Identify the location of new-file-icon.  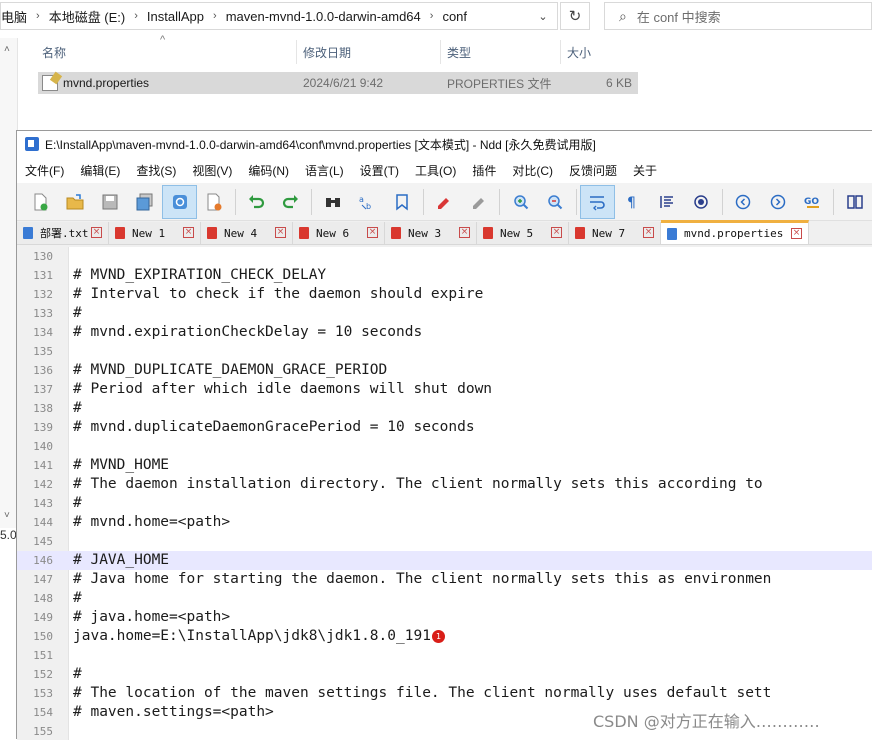
(40, 202).